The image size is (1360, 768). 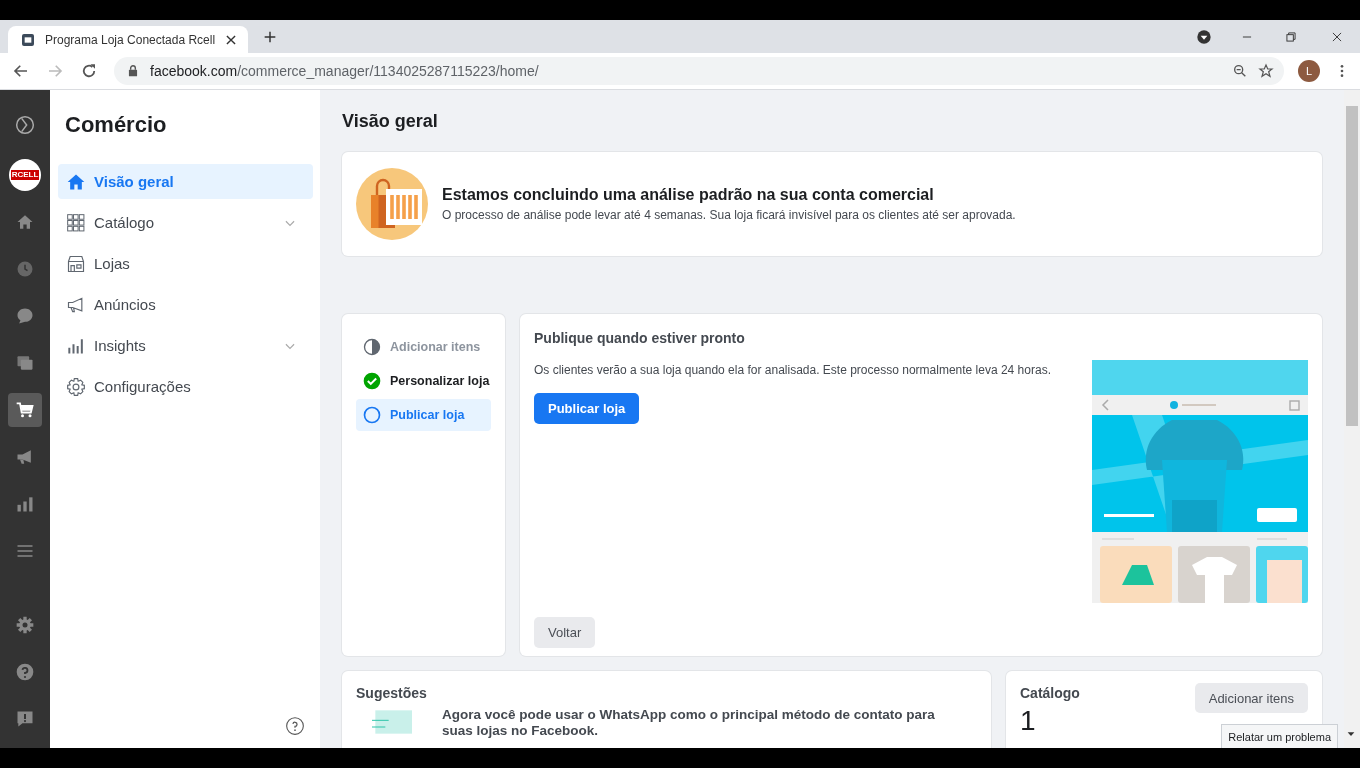 I want to click on sidebar-item: Insights, so click(x=185, y=345).